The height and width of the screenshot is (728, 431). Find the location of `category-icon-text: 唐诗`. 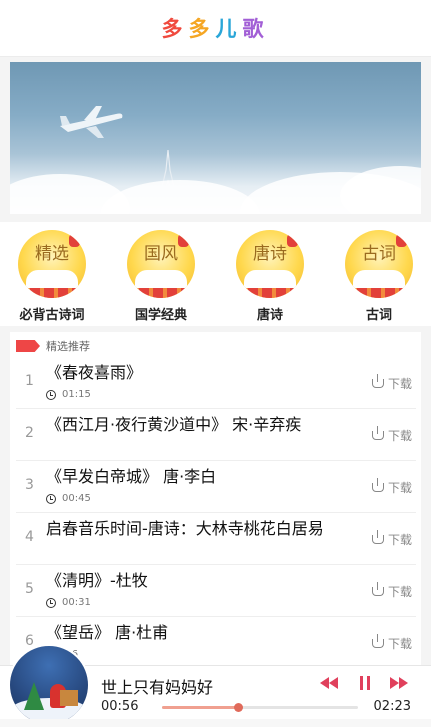

category-icon-text: 唐诗 is located at coordinates (270, 254).